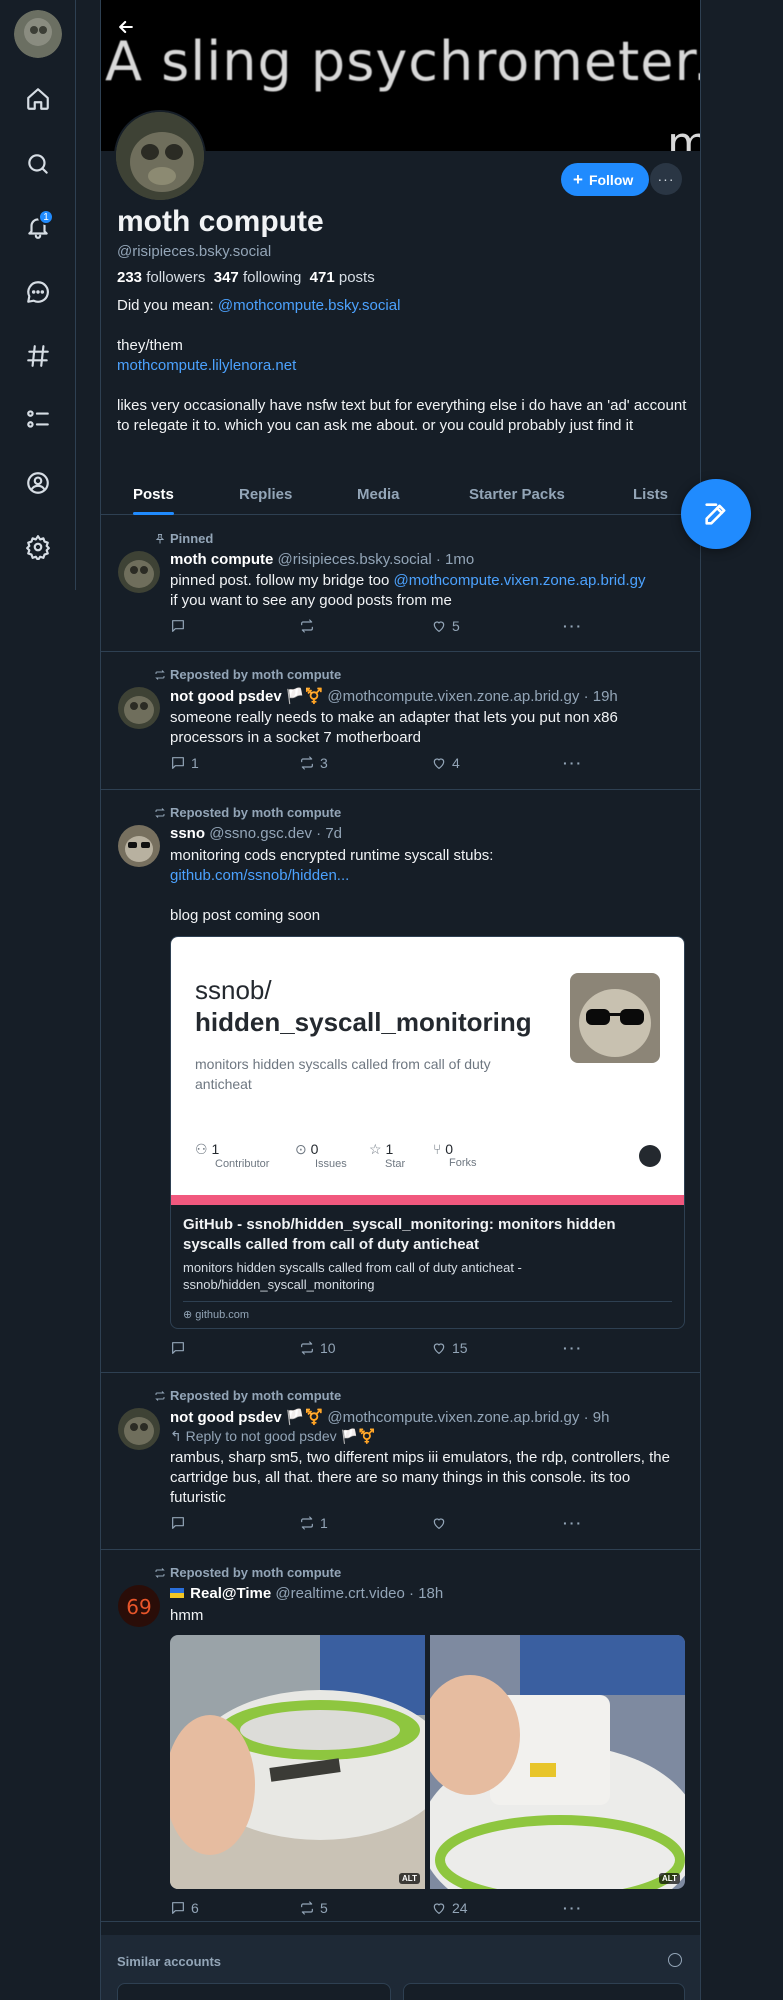 The width and height of the screenshot is (783, 2000). I want to click on compose-post-button, so click(716, 514).